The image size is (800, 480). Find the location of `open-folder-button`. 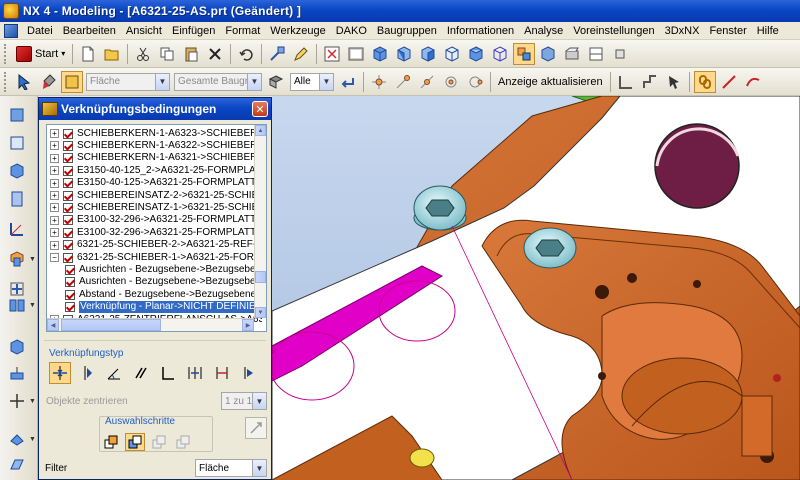

open-folder-button is located at coordinates (112, 54).